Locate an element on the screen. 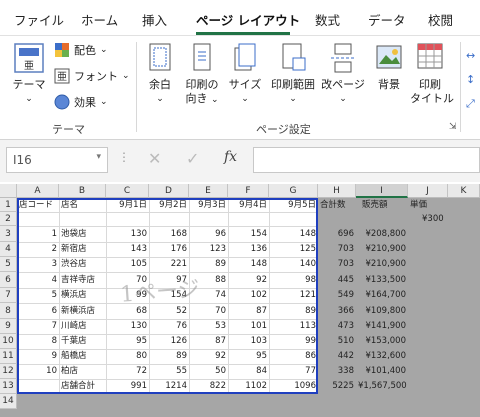  row-header: 2 is located at coordinates (8, 219).